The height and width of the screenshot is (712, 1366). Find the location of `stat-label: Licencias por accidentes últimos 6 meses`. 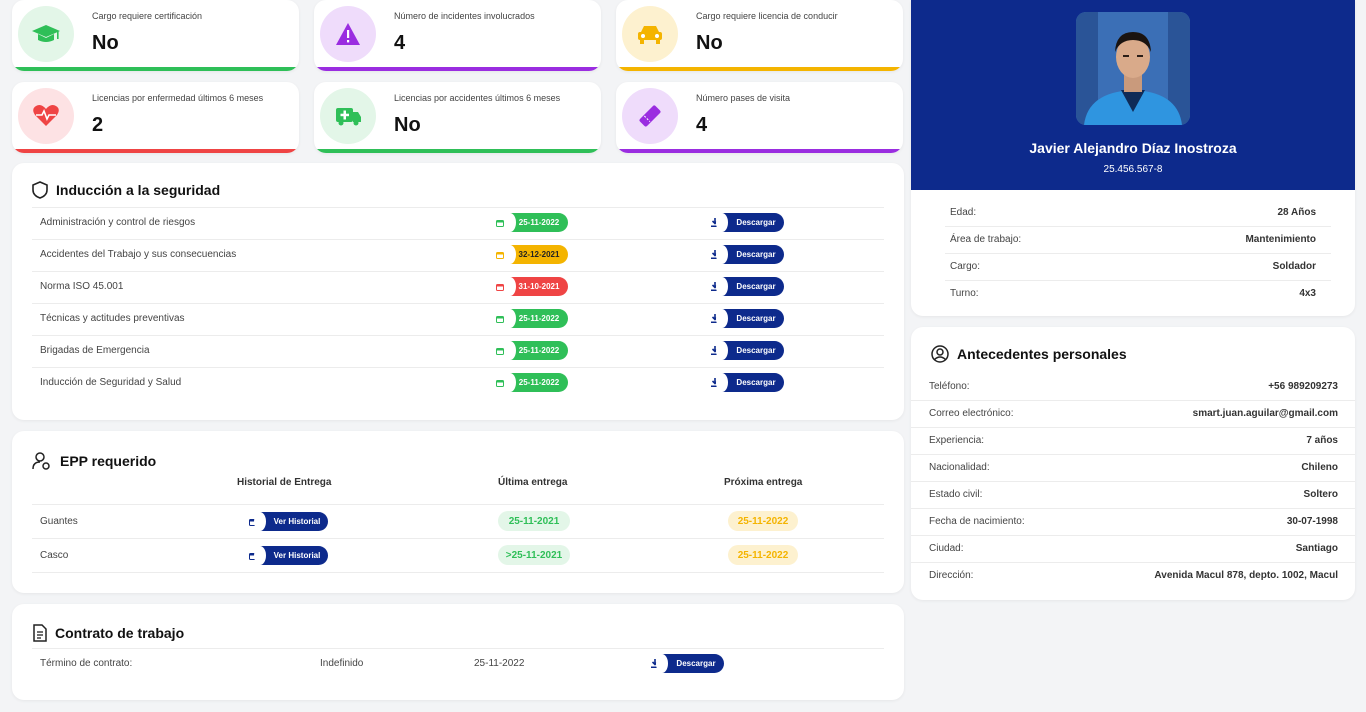

stat-label: Licencias por accidentes últimos 6 meses is located at coordinates (477, 98).